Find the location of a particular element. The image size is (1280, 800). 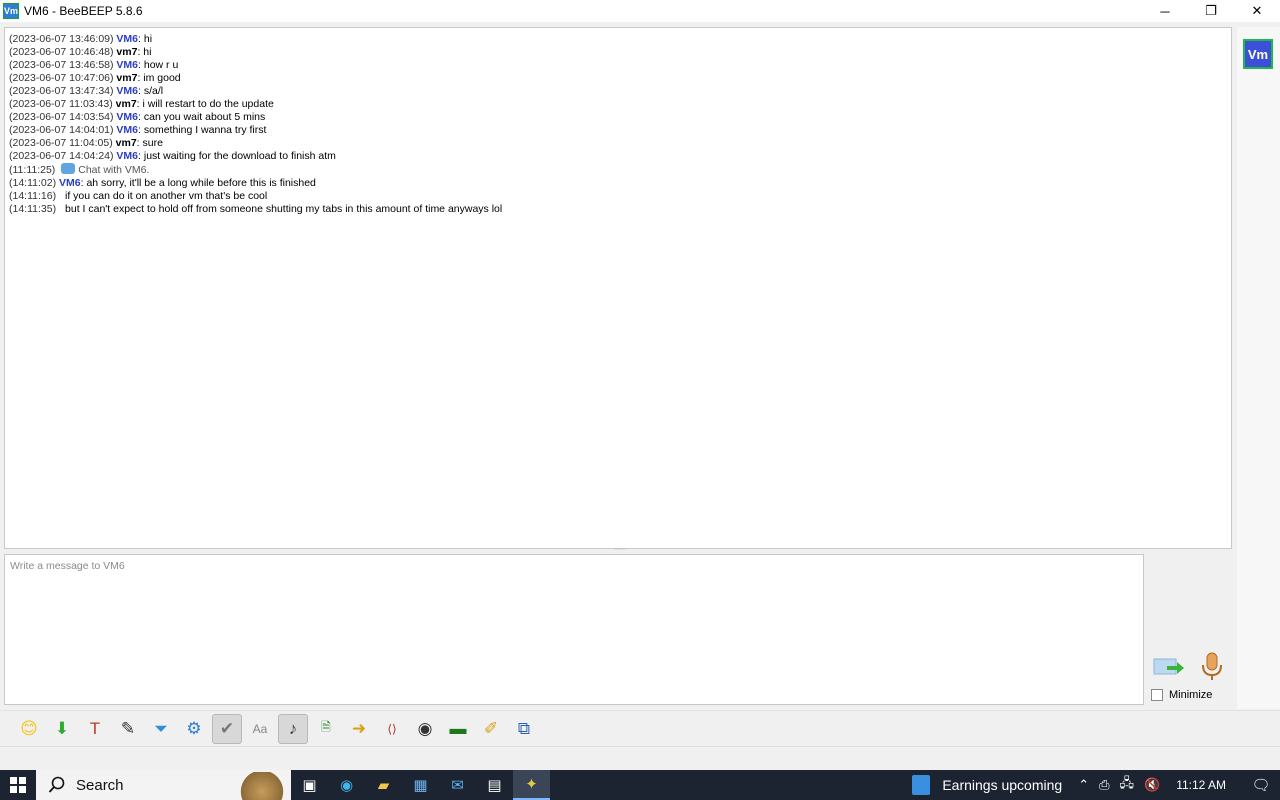

mail-icon: ✉ is located at coordinates (457, 785).